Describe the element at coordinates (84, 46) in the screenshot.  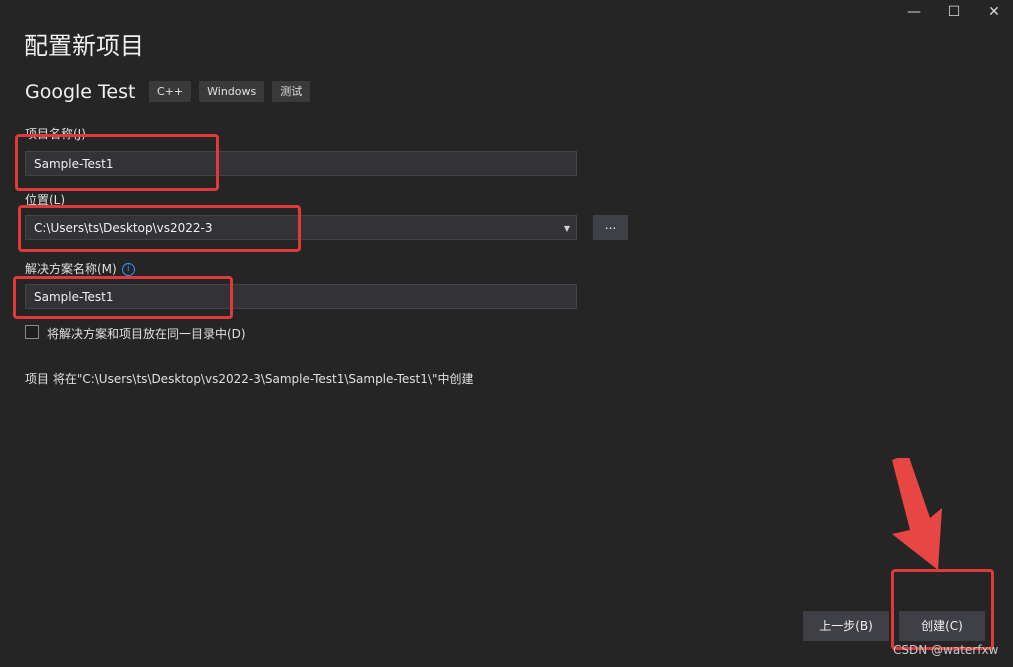
I see `page-title: 配置新项目` at that location.